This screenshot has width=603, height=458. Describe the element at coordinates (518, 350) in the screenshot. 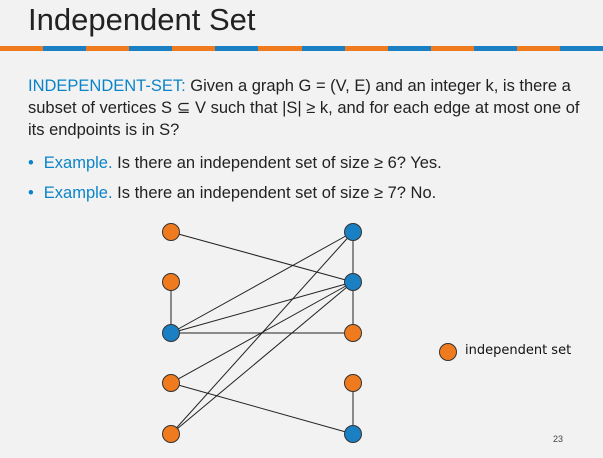

I see `legend-label: independent set` at that location.